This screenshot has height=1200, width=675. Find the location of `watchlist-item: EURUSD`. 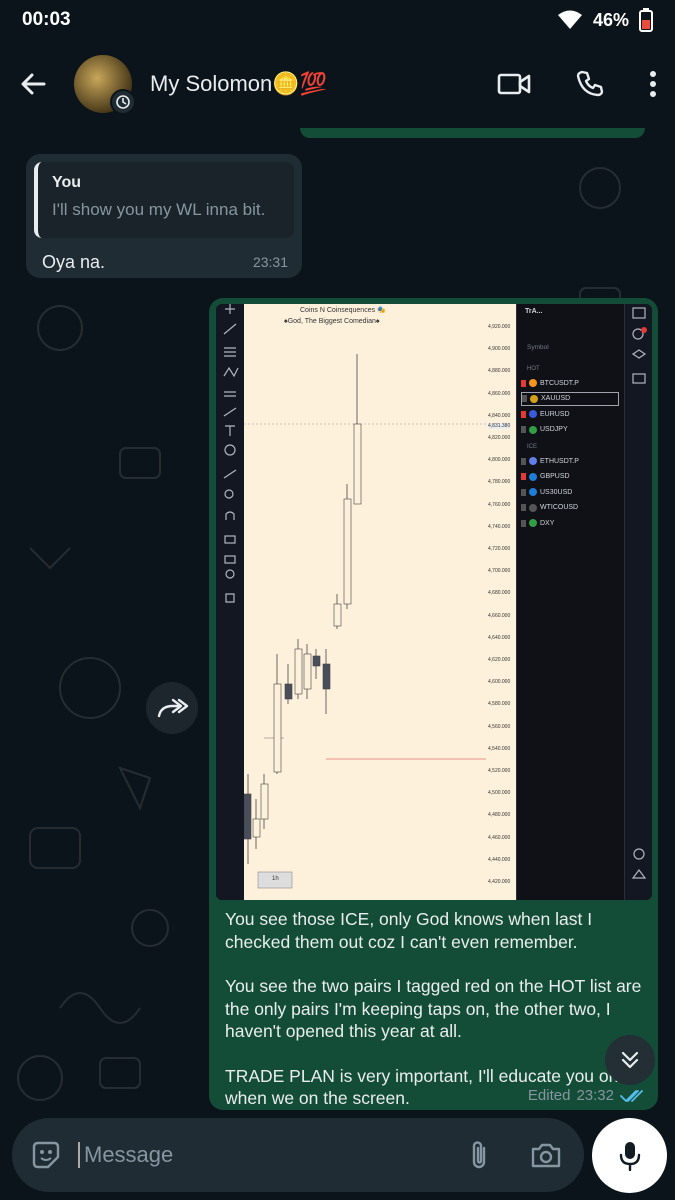

watchlist-item: EURUSD is located at coordinates (545, 414).